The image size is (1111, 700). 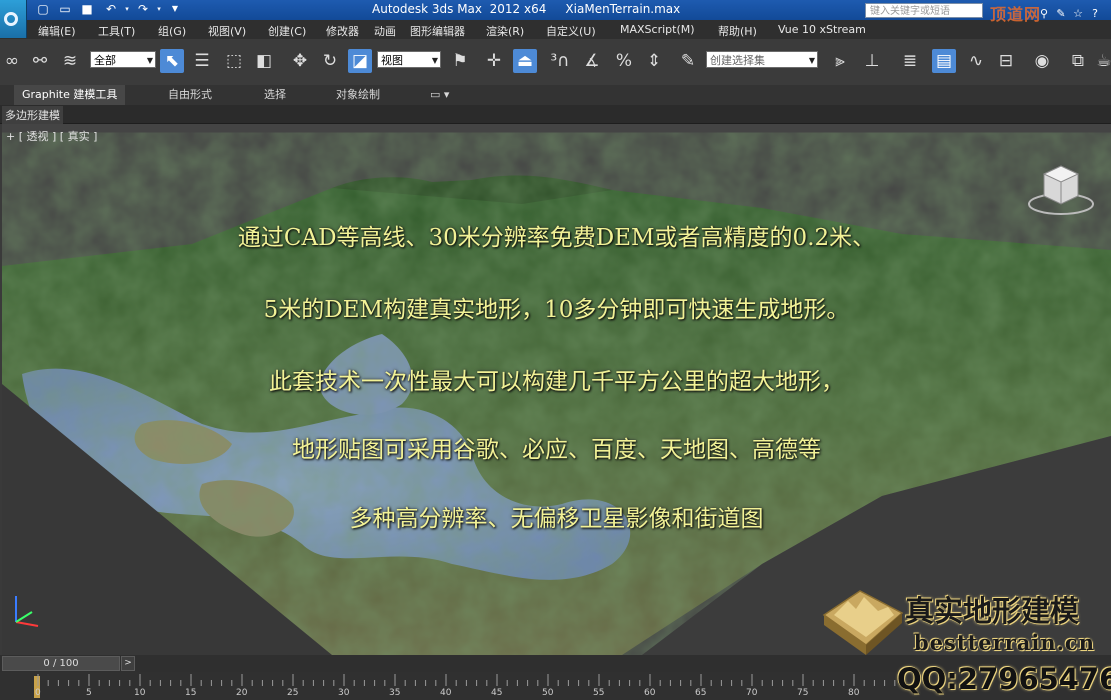 What do you see at coordinates (654, 61) in the screenshot?
I see `spinner-snap-icon: ⇕` at bounding box center [654, 61].